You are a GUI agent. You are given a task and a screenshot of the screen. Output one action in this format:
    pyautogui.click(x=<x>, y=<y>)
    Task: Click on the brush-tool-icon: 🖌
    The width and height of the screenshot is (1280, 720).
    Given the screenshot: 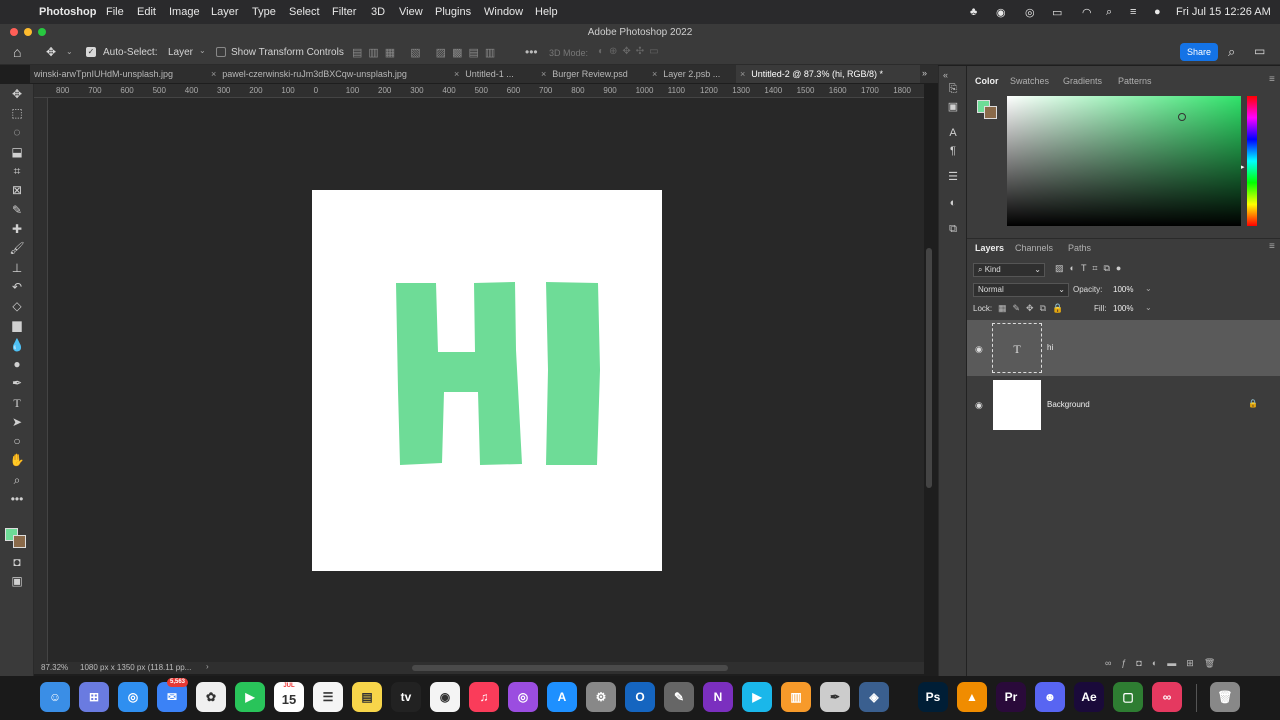 What is the action you would take?
    pyautogui.click(x=17, y=248)
    